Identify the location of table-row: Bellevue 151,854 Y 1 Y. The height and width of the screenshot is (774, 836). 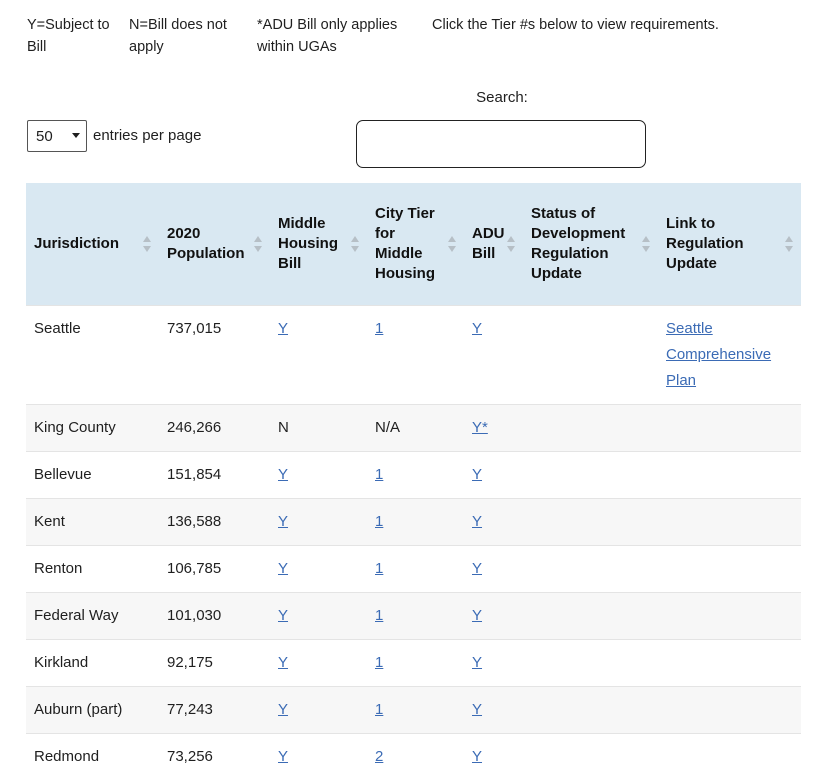
(413, 474).